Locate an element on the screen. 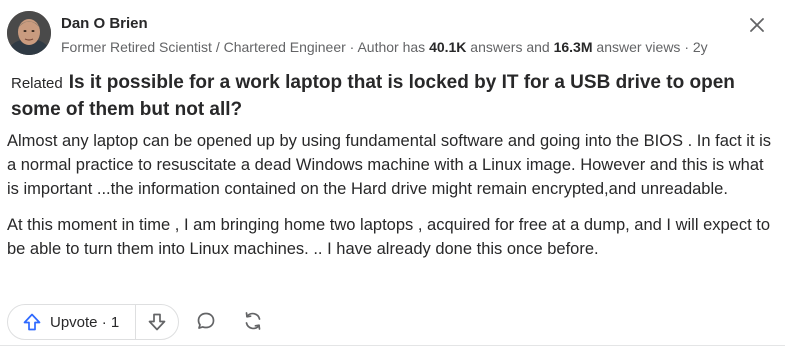 The height and width of the screenshot is (347, 785). share-icon is located at coordinates (253, 321).